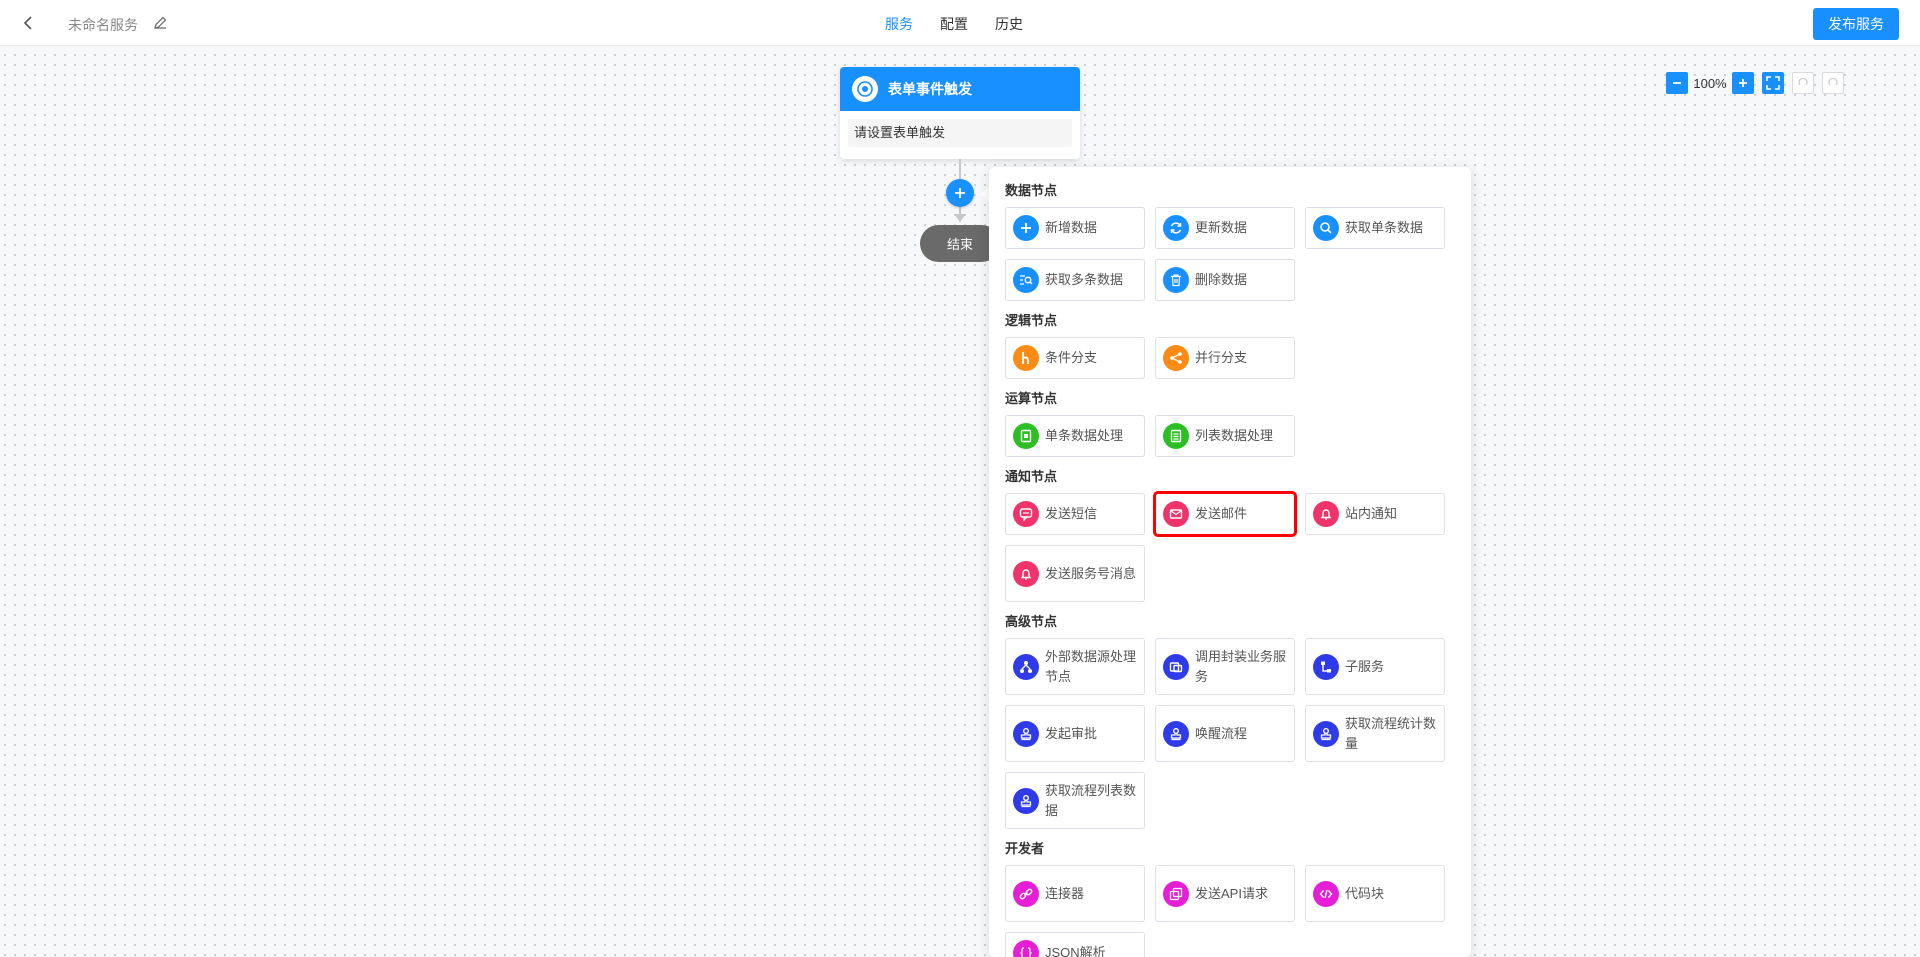  What do you see at coordinates (1710, 83) in the screenshot?
I see `zoom-level: 100%` at bounding box center [1710, 83].